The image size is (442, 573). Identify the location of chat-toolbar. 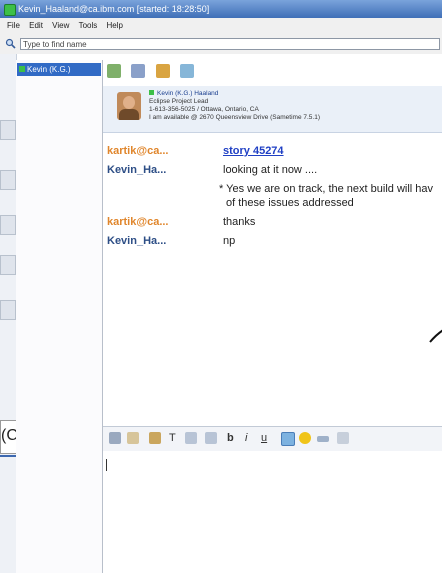
(153, 74).